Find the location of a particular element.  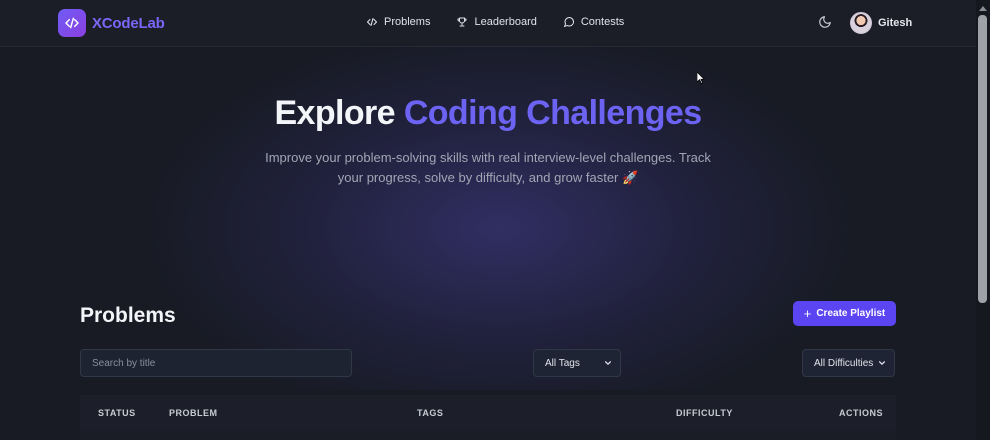

hero-title-accent: Coding Challenges is located at coordinates (552, 113).